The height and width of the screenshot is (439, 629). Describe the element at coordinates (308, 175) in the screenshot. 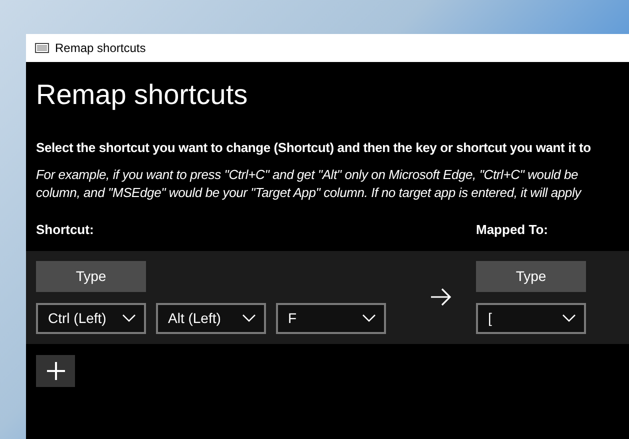

I see `example-text: For example, if you want to press "Ctrl+C" and get "Alt" only on Microsoft Edge, "Ctrl+C" would be` at that location.